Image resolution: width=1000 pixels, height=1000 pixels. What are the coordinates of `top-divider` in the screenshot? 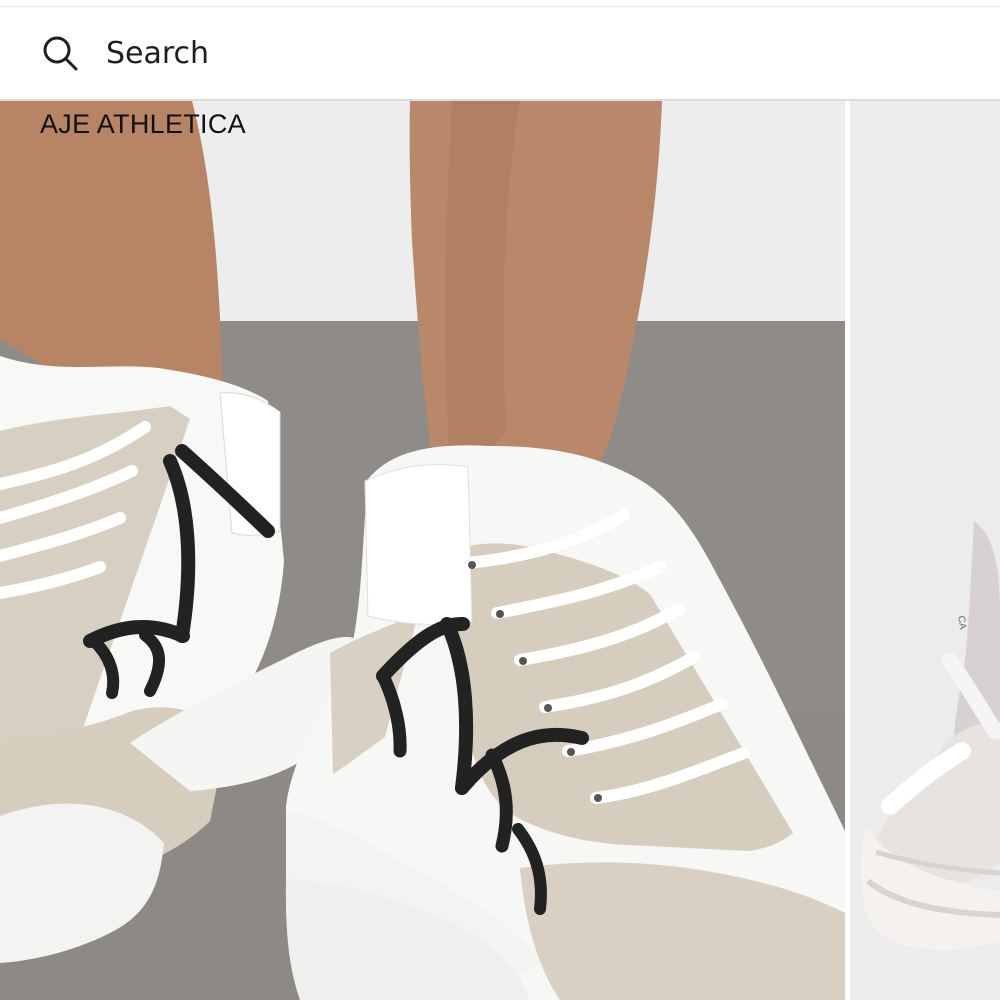 It's located at (500, 3).